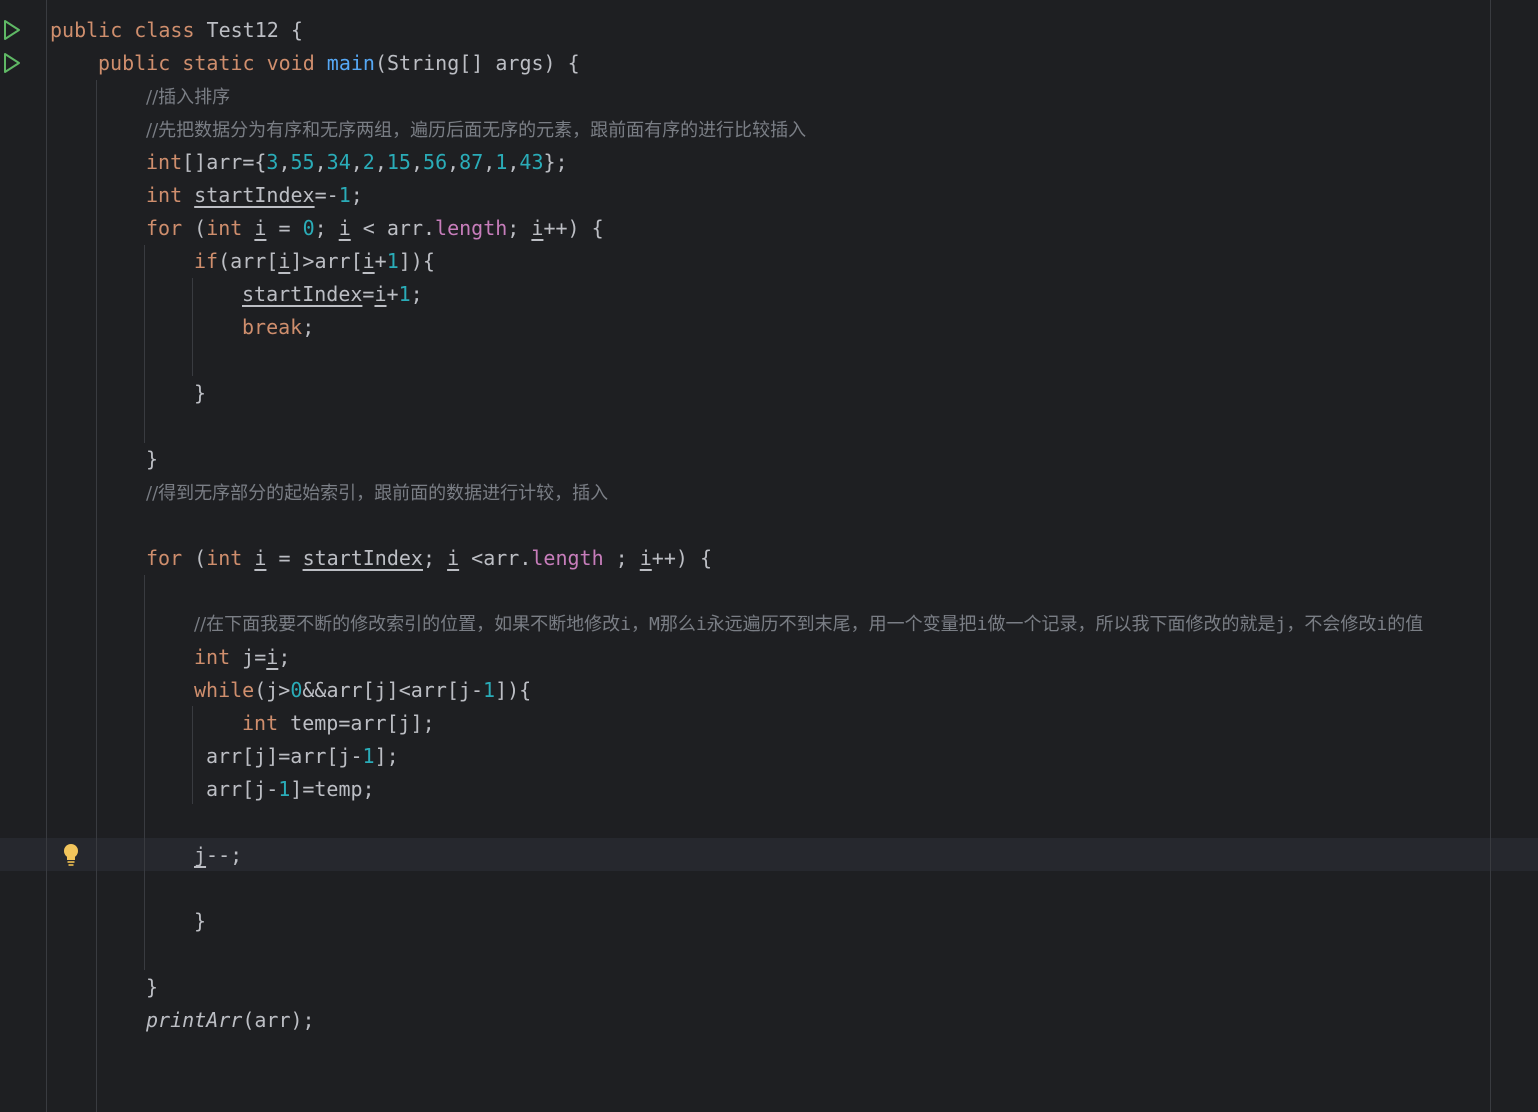 This screenshot has height=1112, width=1538. Describe the element at coordinates (278, 327) in the screenshot. I see `code-line: break;` at that location.